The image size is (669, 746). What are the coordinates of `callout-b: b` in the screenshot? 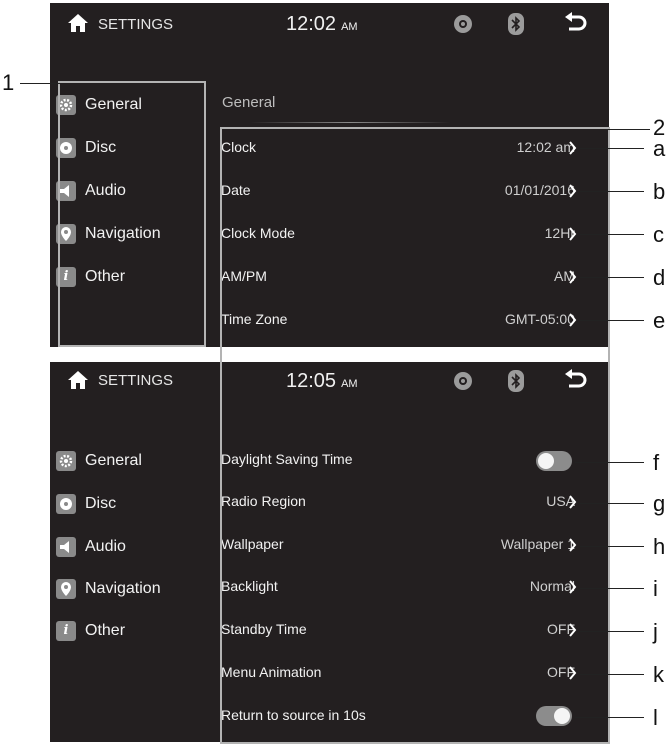 It's located at (659, 191).